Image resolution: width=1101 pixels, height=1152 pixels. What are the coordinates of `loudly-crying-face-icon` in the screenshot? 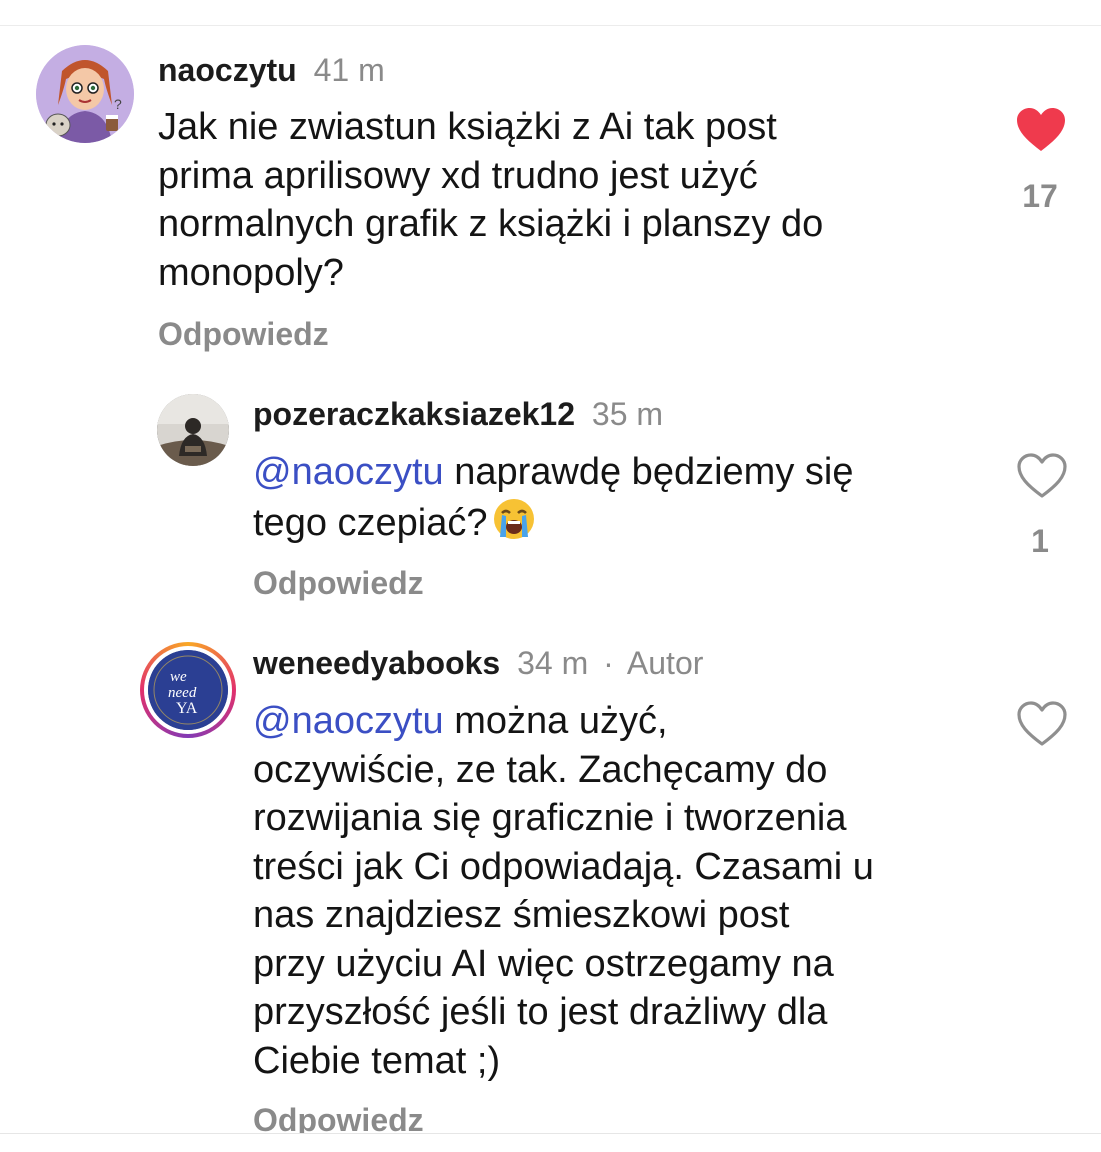 It's located at (514, 525).